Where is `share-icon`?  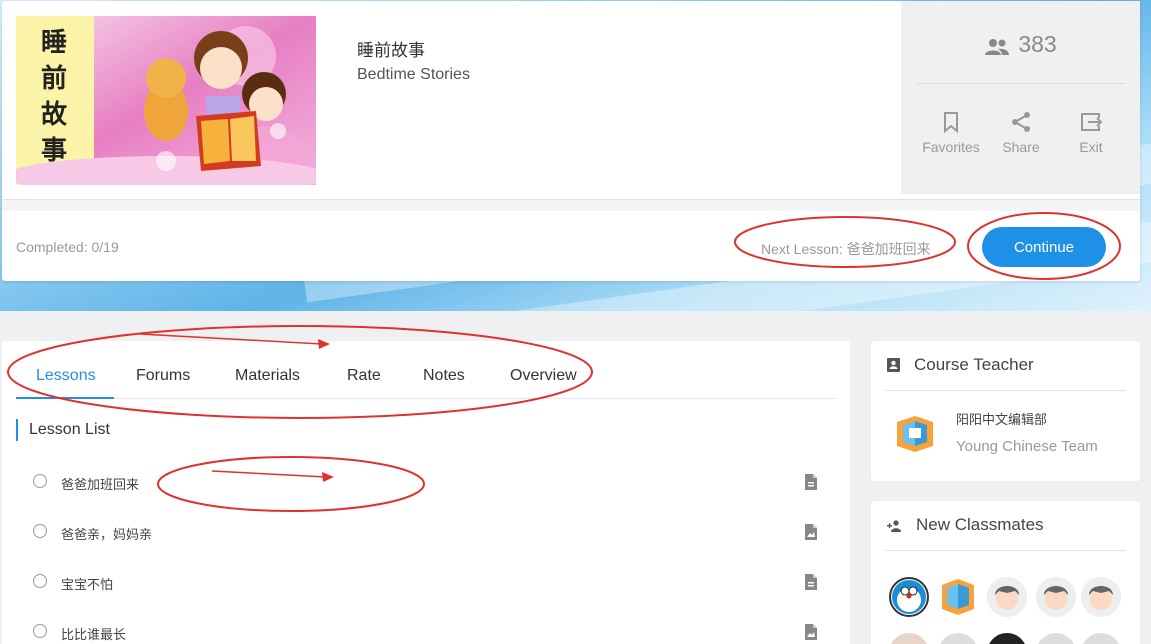
share-icon is located at coordinates (1021, 122).